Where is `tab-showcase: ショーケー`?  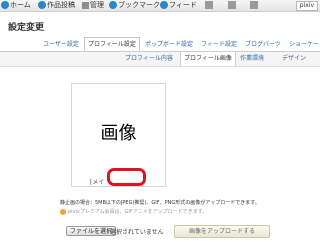
tab-showcase: ショーケー is located at coordinates (304, 44).